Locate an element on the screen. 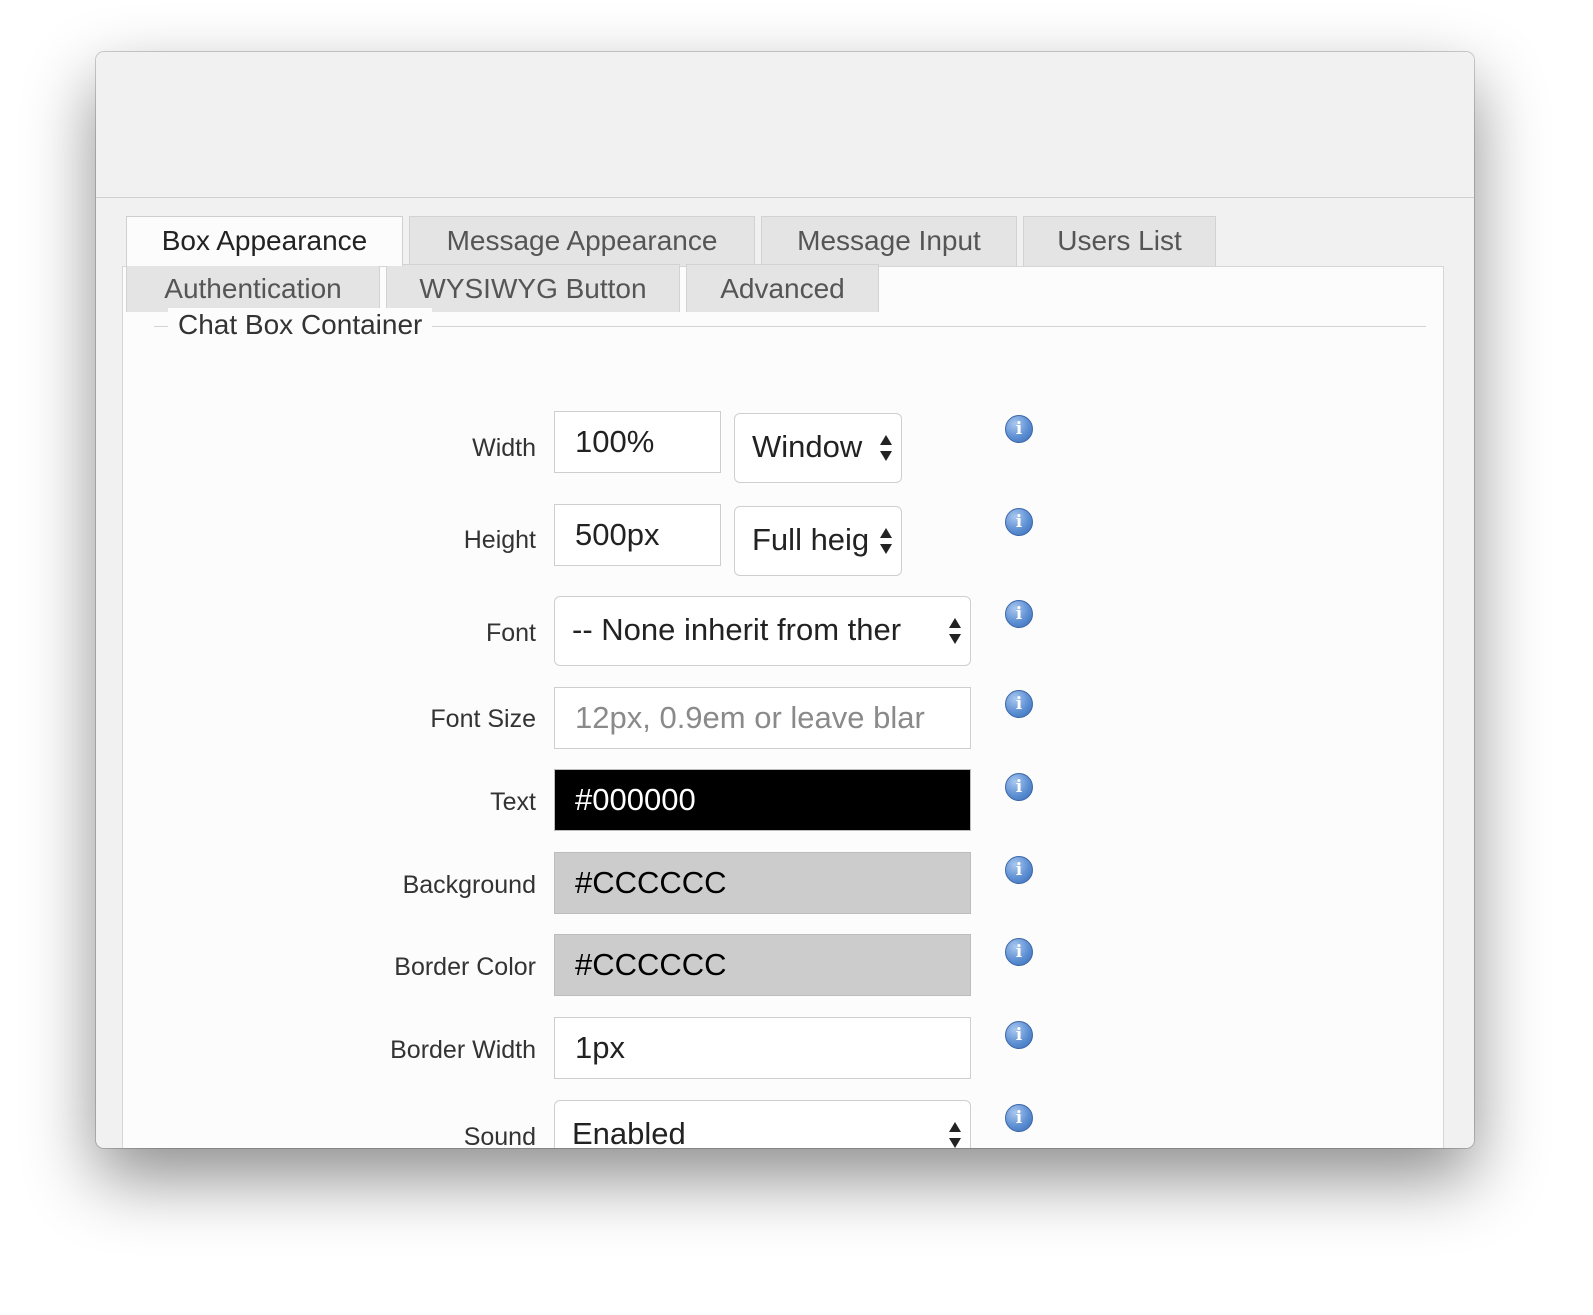 This screenshot has width=1593, height=1315. tab-message-input: Message Input is located at coordinates (889, 241).